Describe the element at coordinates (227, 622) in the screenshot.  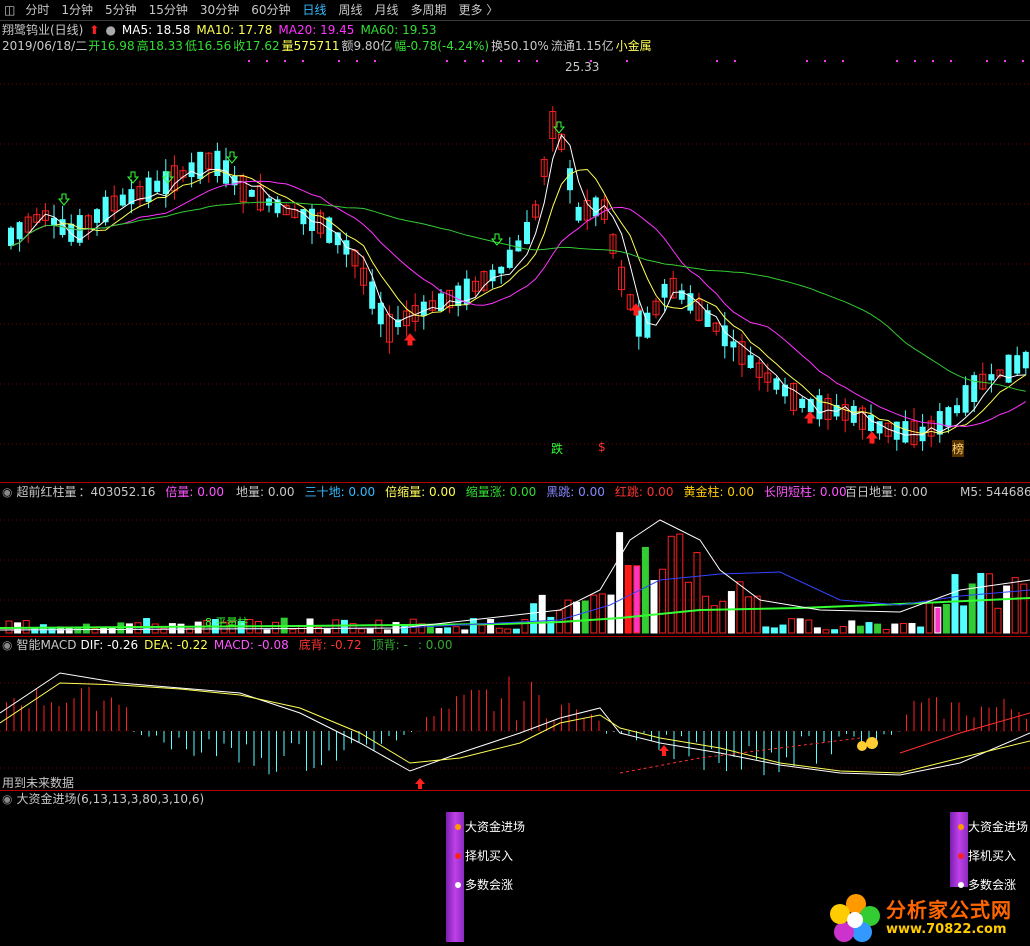
I see `pingliang-label: 8 平量柱` at that location.